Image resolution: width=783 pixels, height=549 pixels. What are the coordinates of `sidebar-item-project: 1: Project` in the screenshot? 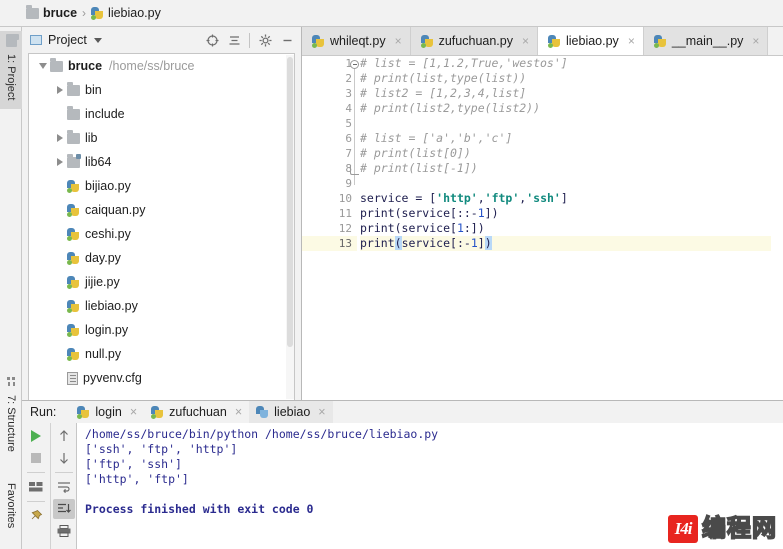 It's located at (11, 70).